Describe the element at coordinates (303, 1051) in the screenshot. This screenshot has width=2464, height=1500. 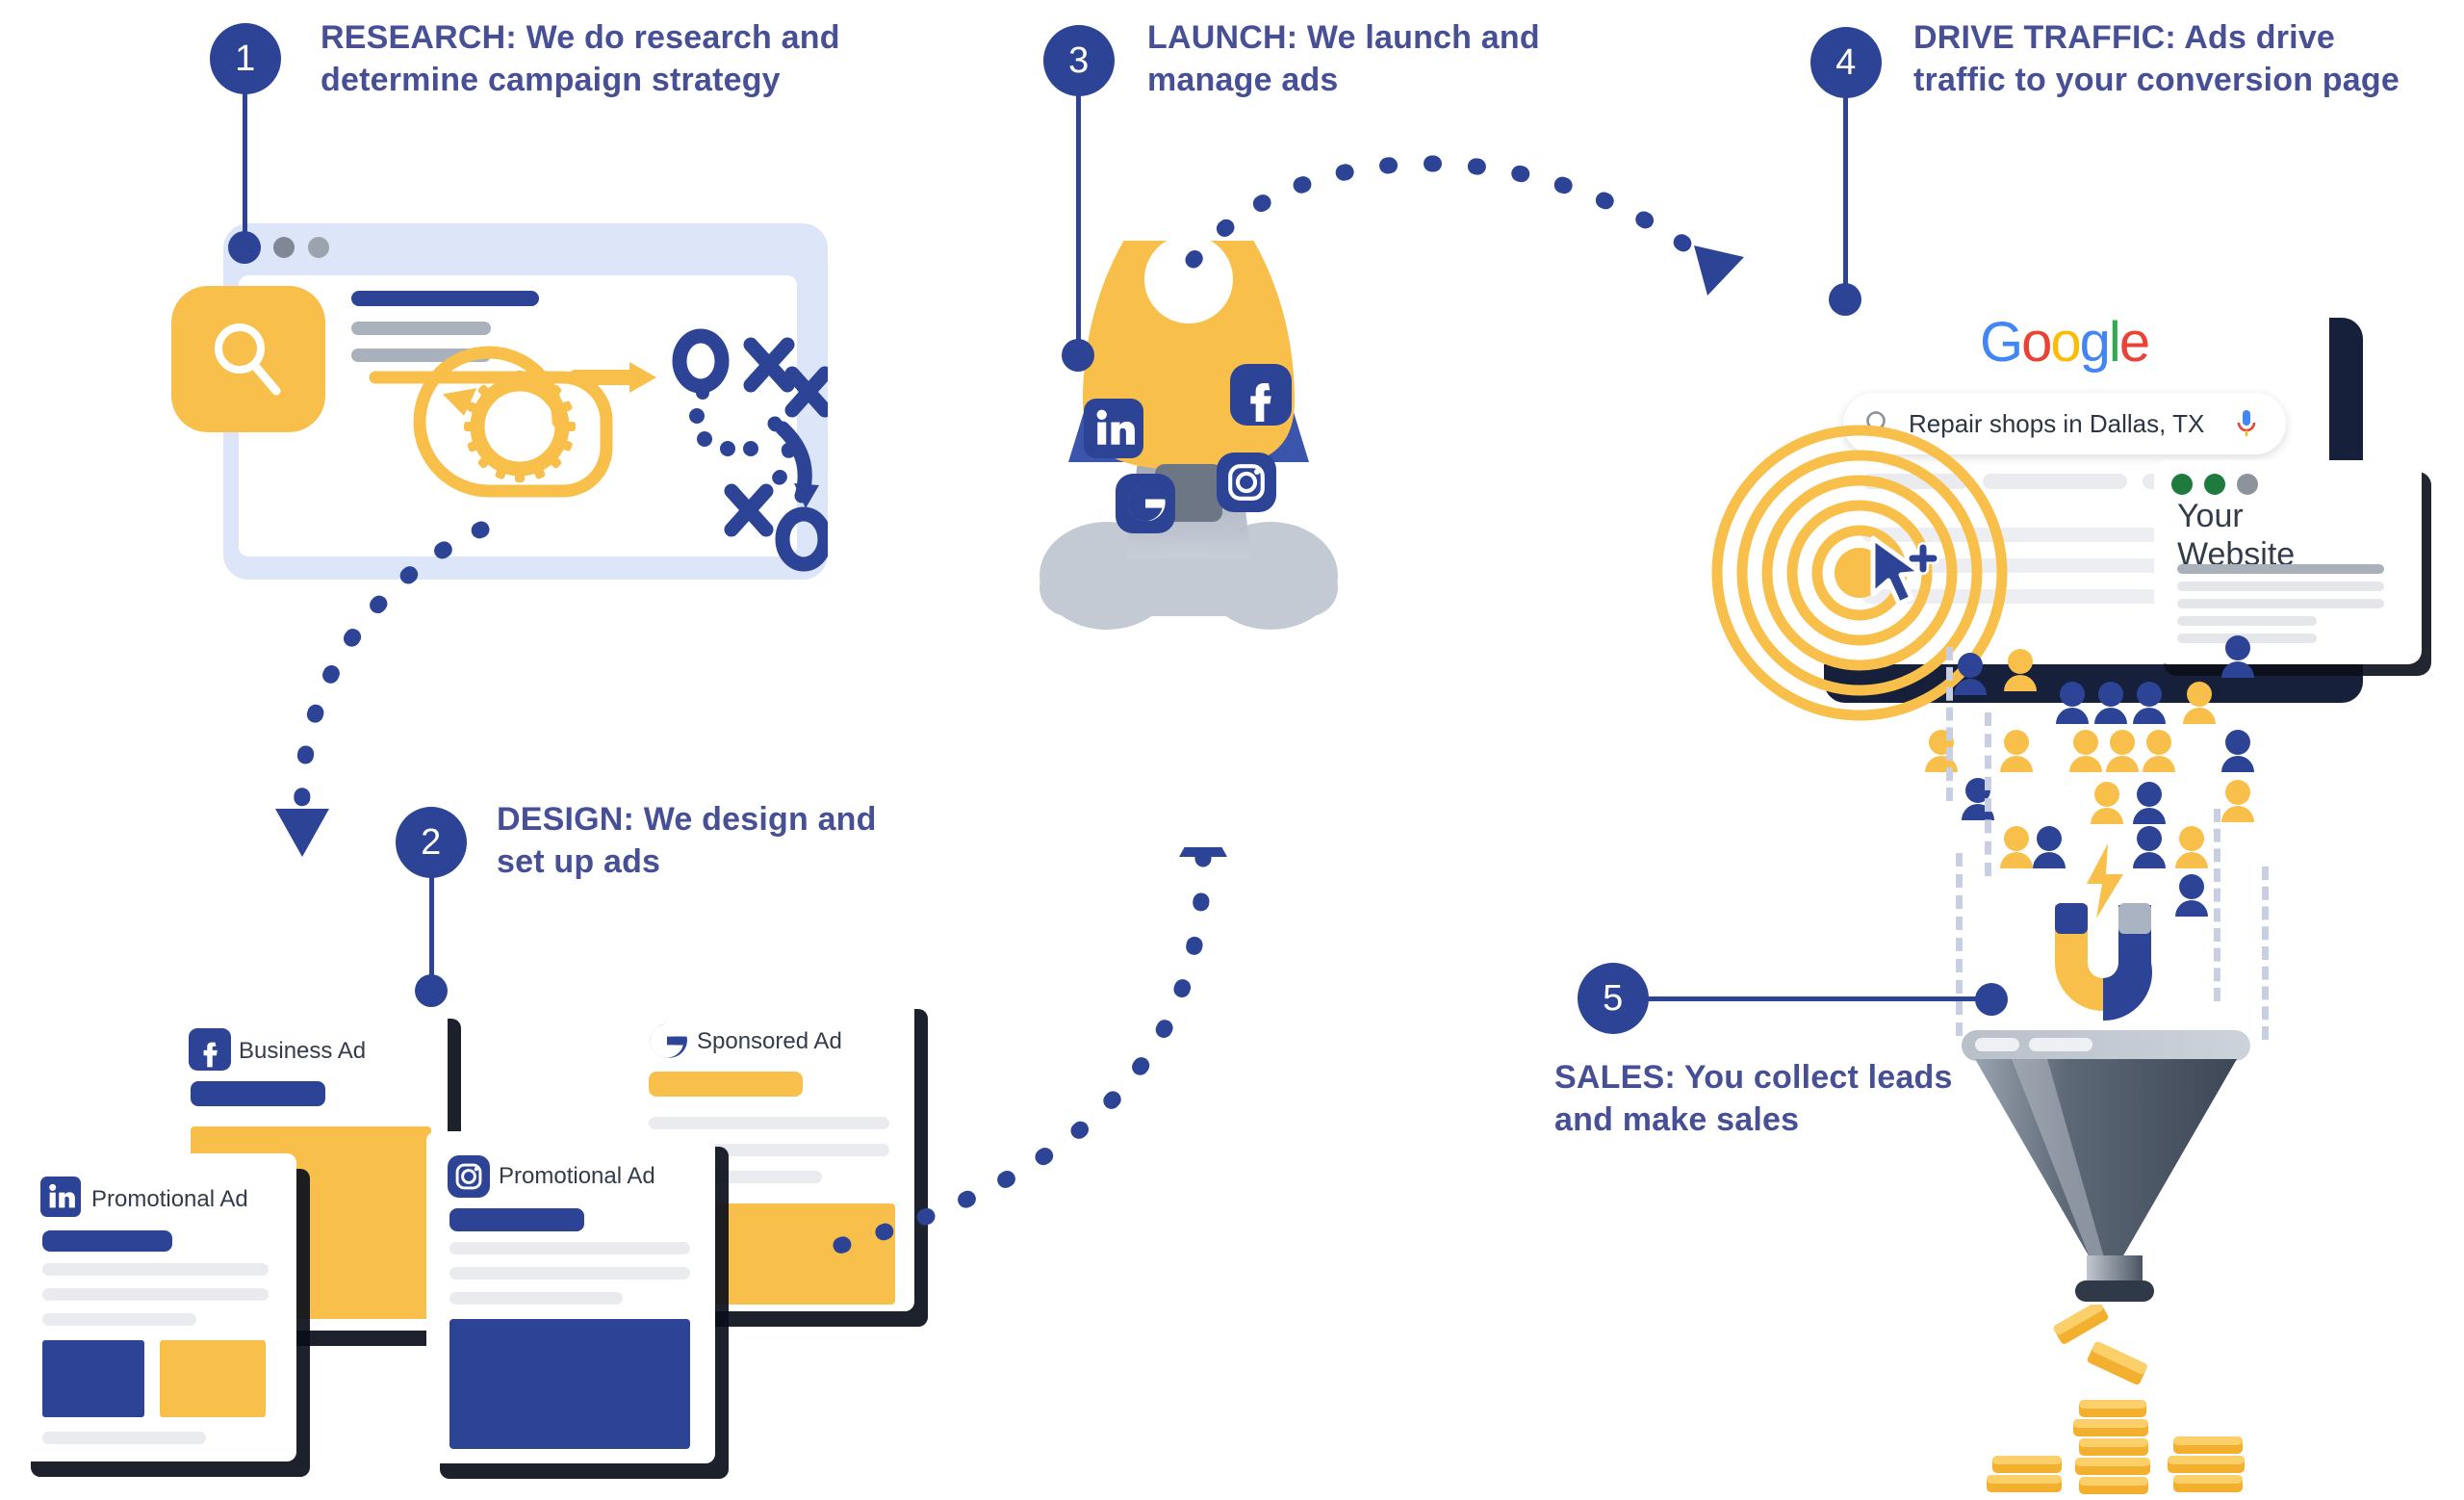
I see `ad-card-facebook-label: Business Ad` at that location.